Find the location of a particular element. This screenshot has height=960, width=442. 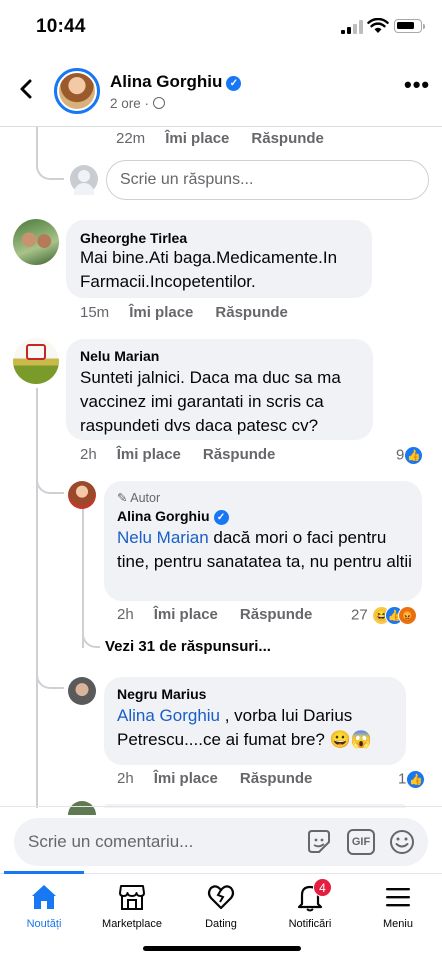

composer-divider is located at coordinates (221, 806).